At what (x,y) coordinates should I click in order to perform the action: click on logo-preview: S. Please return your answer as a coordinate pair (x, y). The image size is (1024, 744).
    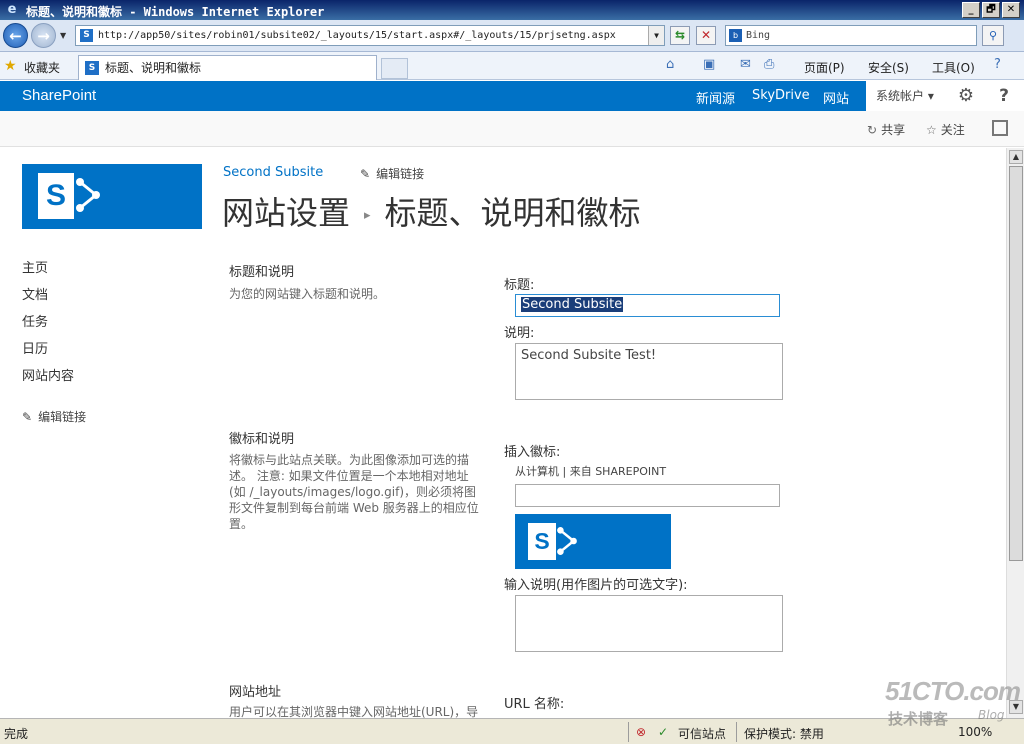
    Looking at the image, I should click on (593, 541).